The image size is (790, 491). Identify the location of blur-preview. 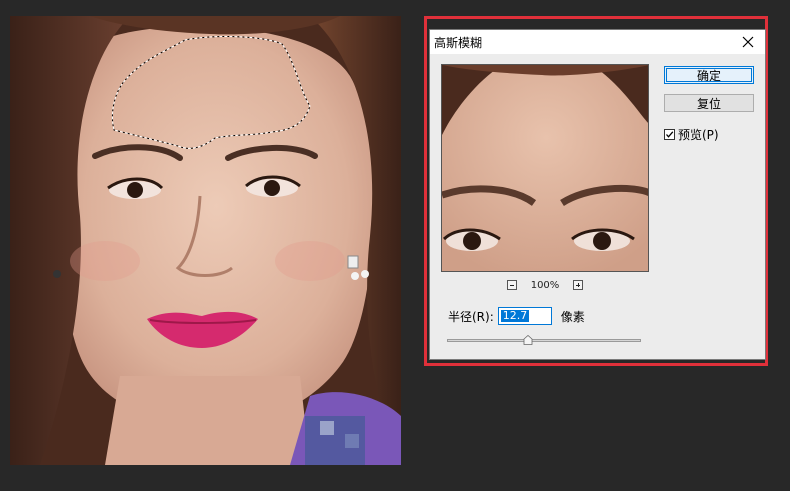
(545, 168).